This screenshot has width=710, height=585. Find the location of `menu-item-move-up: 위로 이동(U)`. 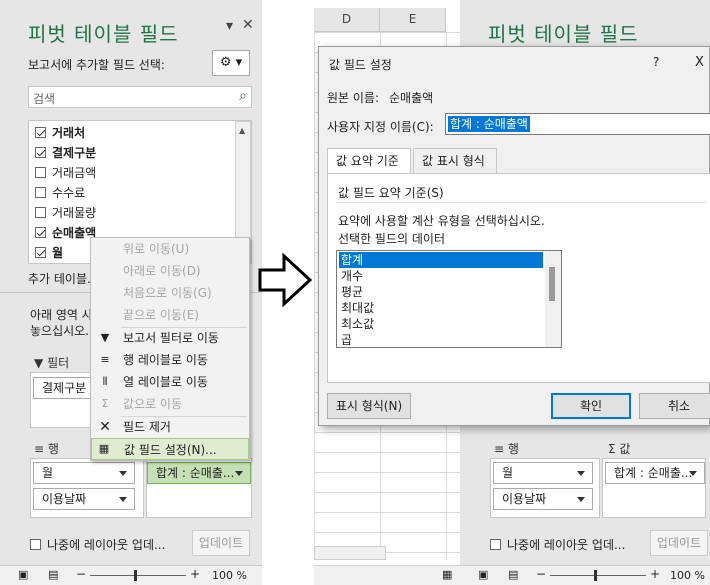

menu-item-move-up: 위로 이동(U) is located at coordinates (170, 249).